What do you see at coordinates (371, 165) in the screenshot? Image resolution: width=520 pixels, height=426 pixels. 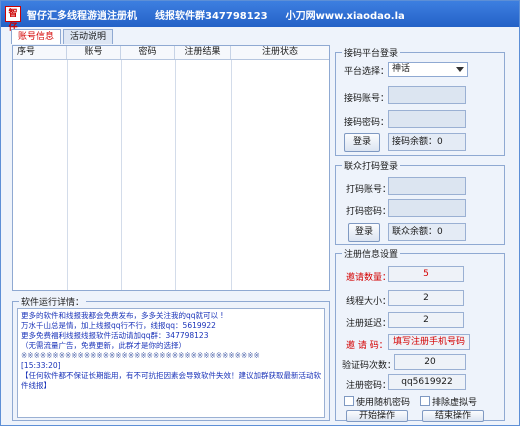 I see `captcha-login-title: 联众打码登录` at bounding box center [371, 165].